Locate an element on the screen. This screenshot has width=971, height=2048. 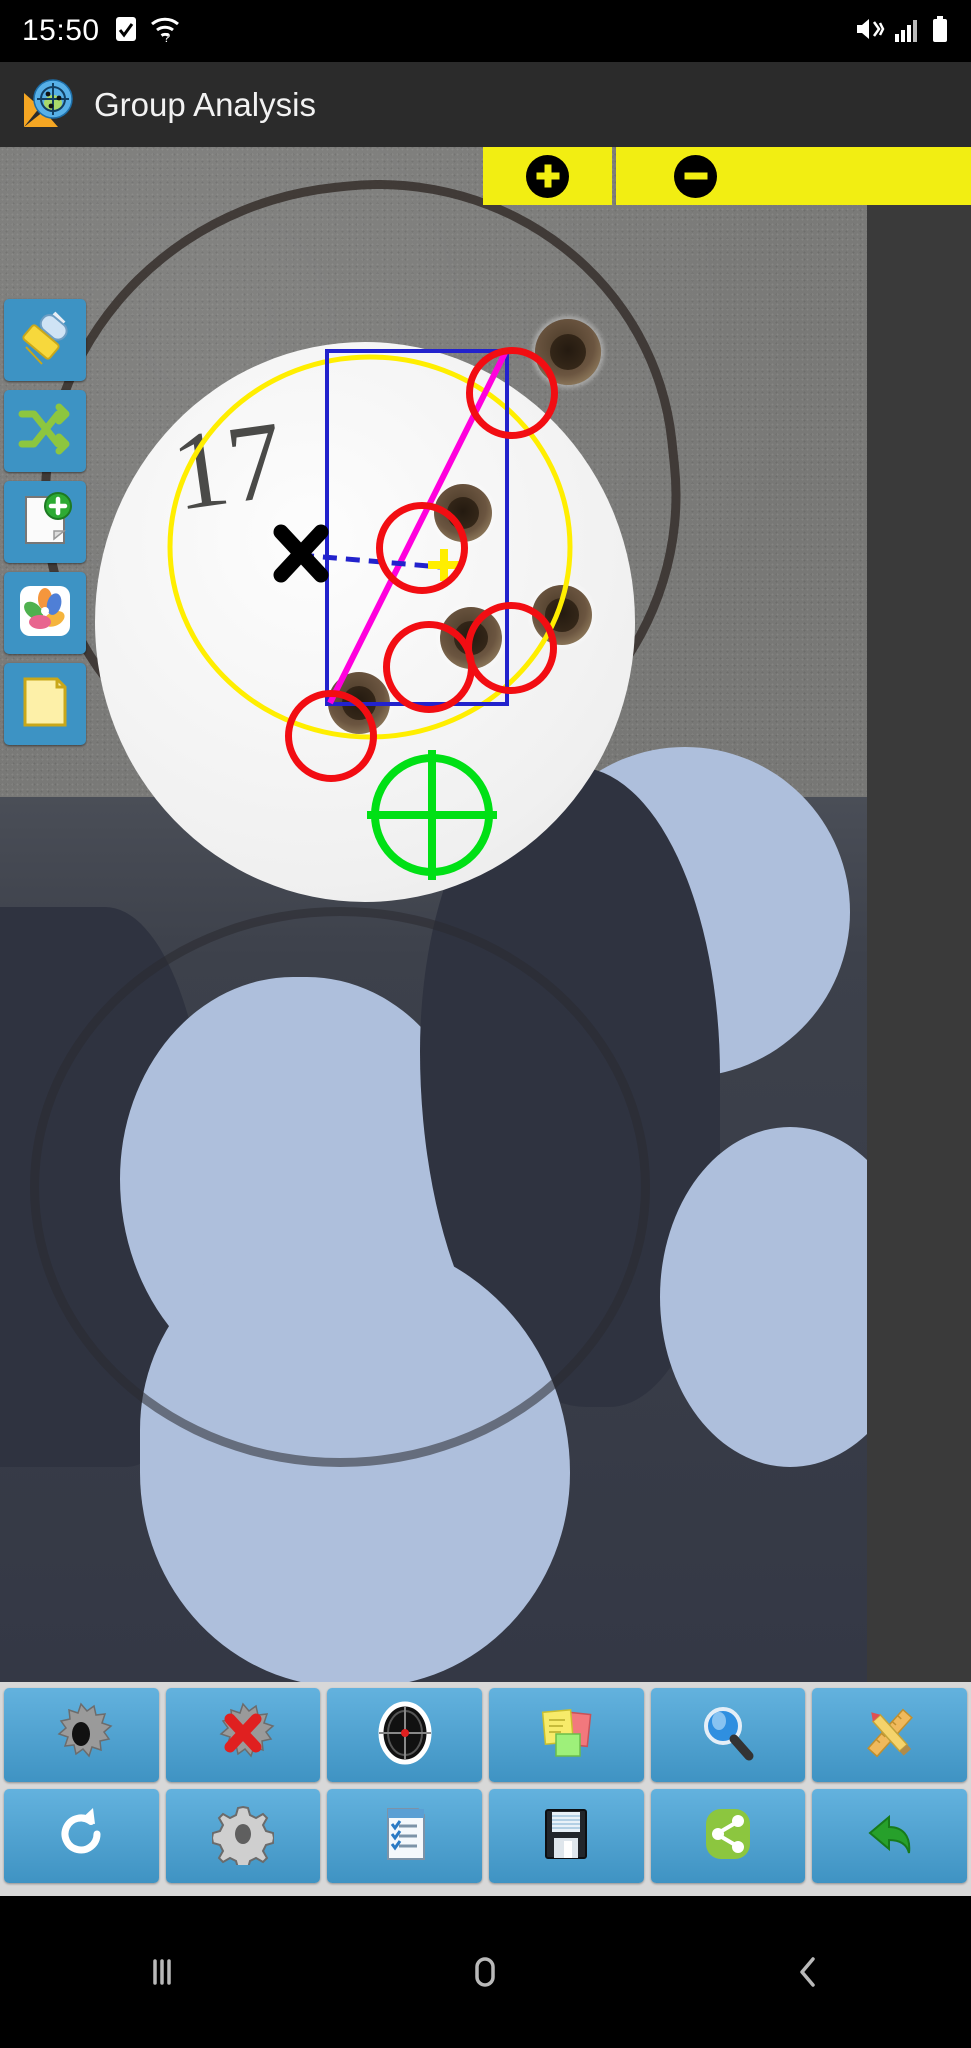
delete-shot-button is located at coordinates (243, 1735).